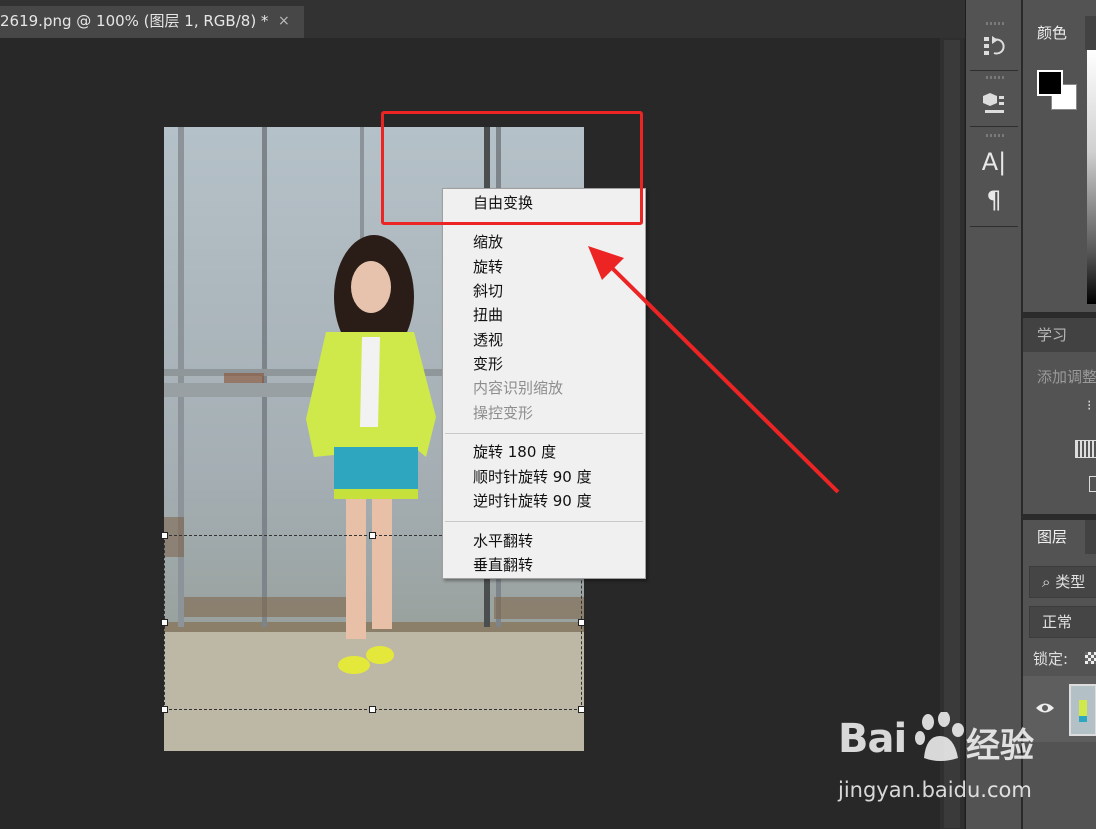 This screenshot has width=1096, height=829. What do you see at coordinates (994, 49) in the screenshot?
I see `history-icon` at bounding box center [994, 49].